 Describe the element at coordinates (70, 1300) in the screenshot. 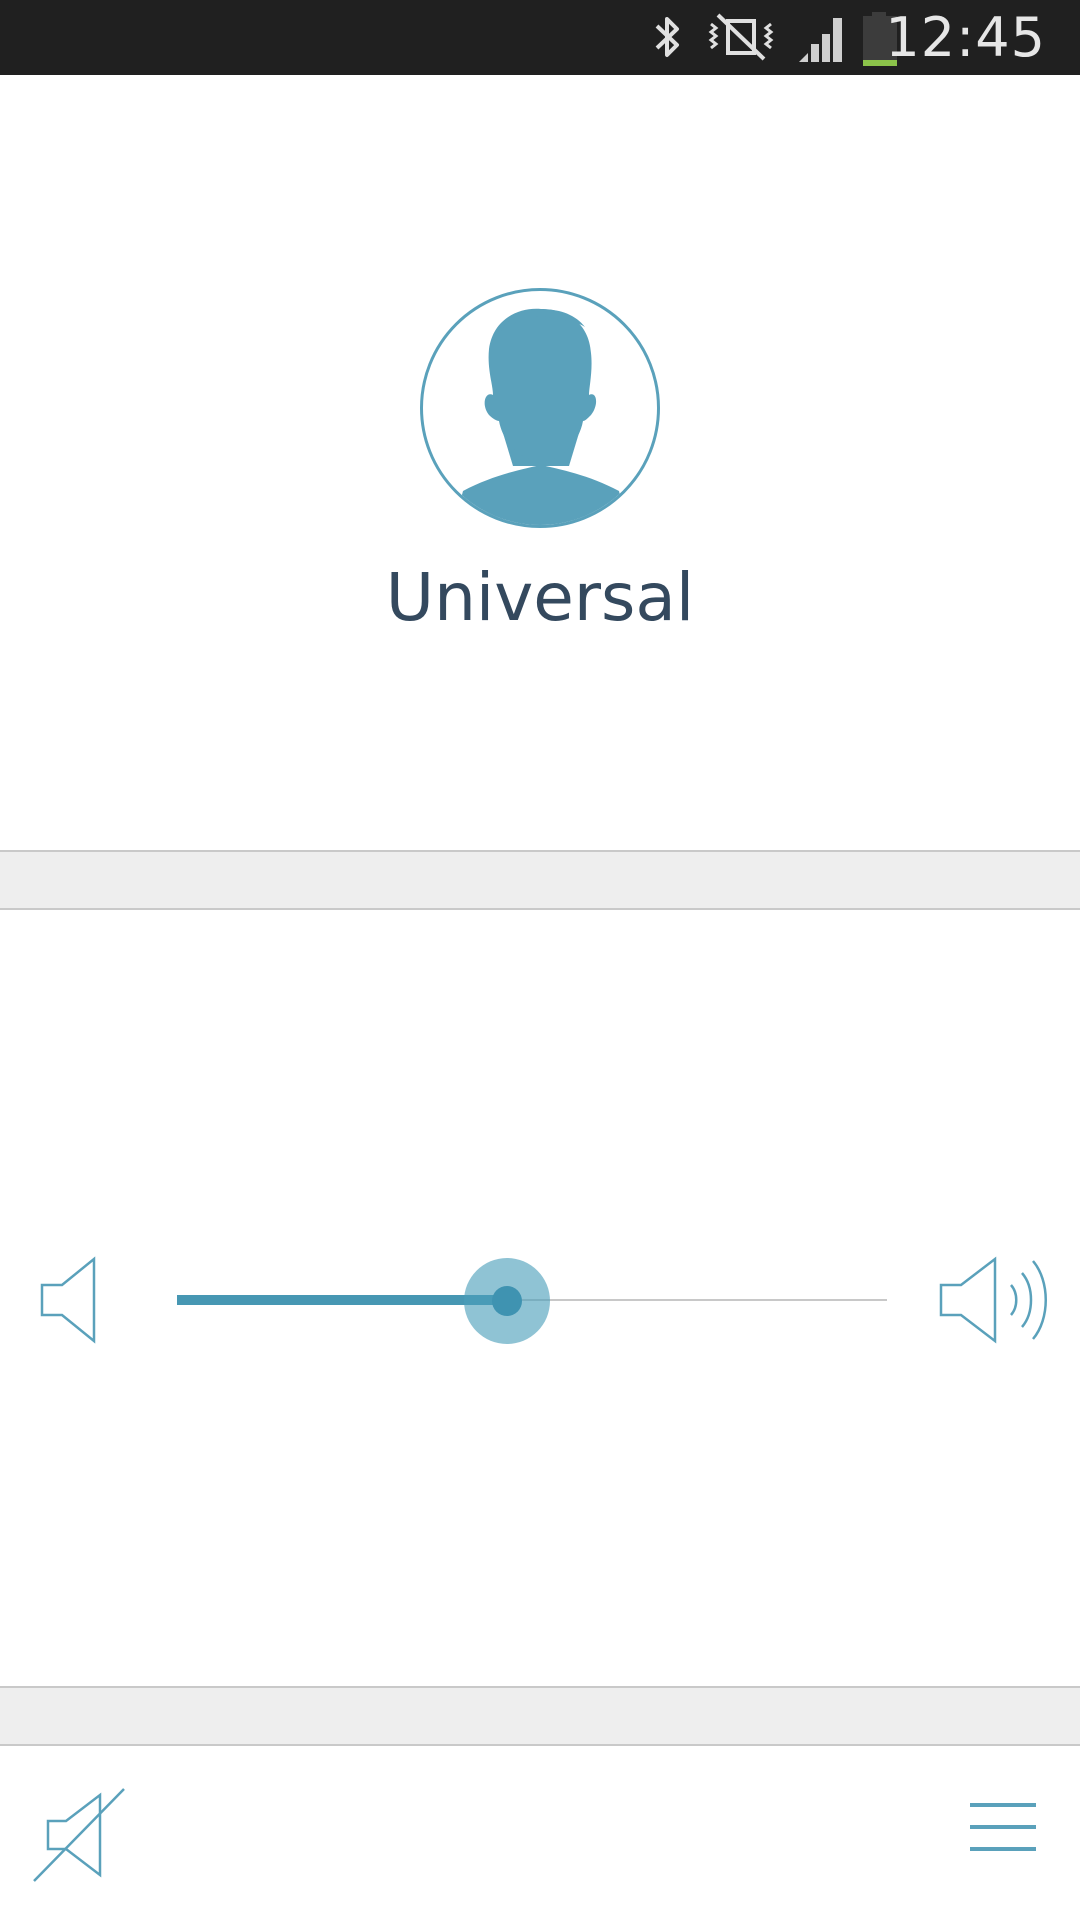

I see `speaker-low-icon` at that location.